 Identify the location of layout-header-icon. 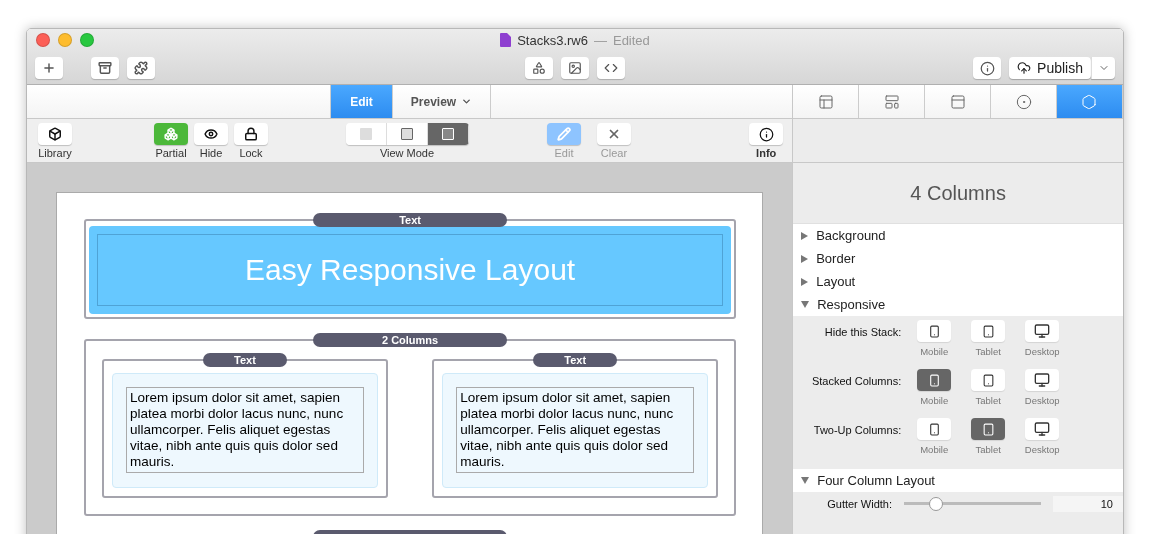
(957, 101).